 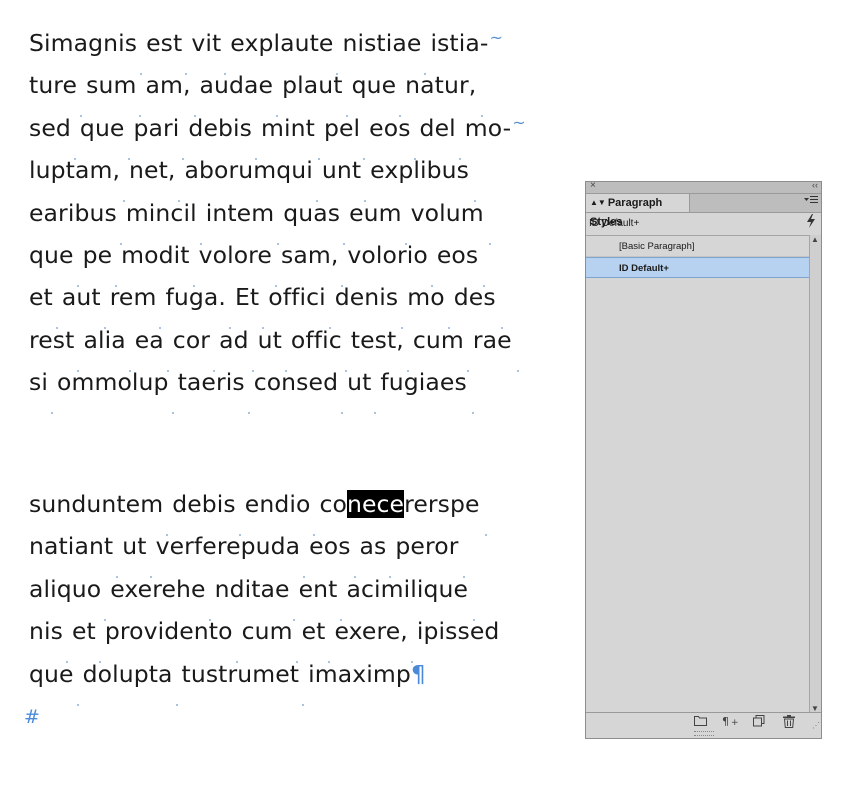 I want to click on text-line: natiant ut verferepuda eos as peror, so click(x=248, y=552).